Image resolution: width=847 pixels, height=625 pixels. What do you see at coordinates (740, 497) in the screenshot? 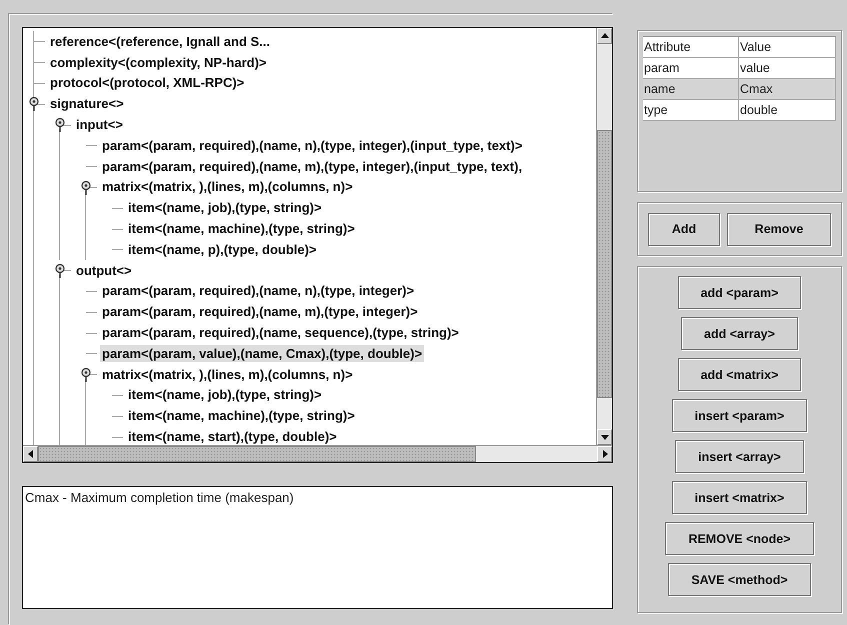
I see `action-button: insert <matrix>` at bounding box center [740, 497].